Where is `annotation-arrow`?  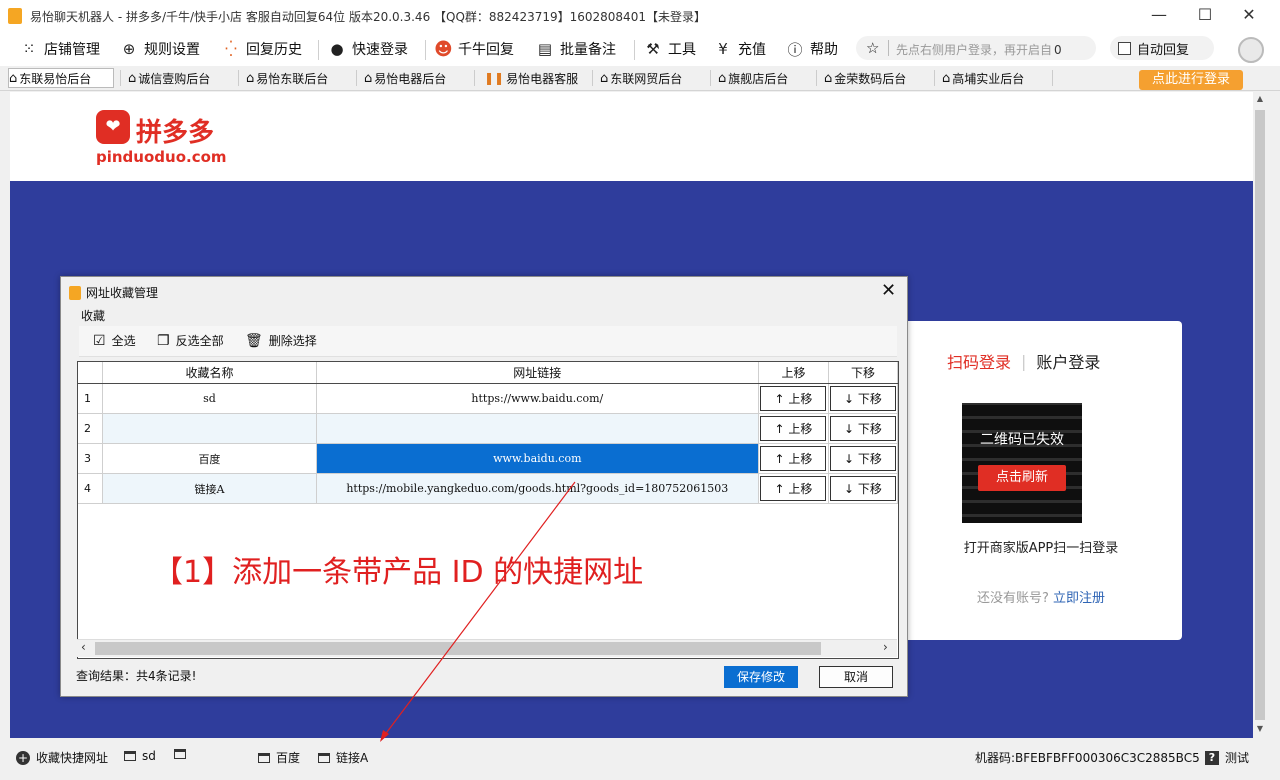
annotation-arrow is located at coordinates (478, 611).